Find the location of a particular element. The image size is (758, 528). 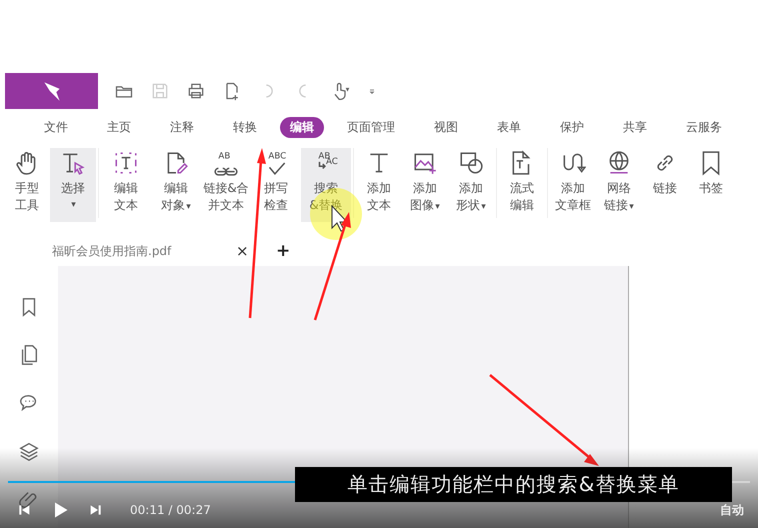

text-frame-icon is located at coordinates (126, 163).